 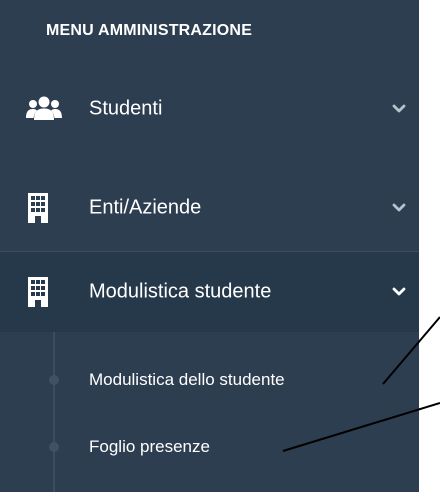 I want to click on annotation-arrows, so click(x=361, y=384).